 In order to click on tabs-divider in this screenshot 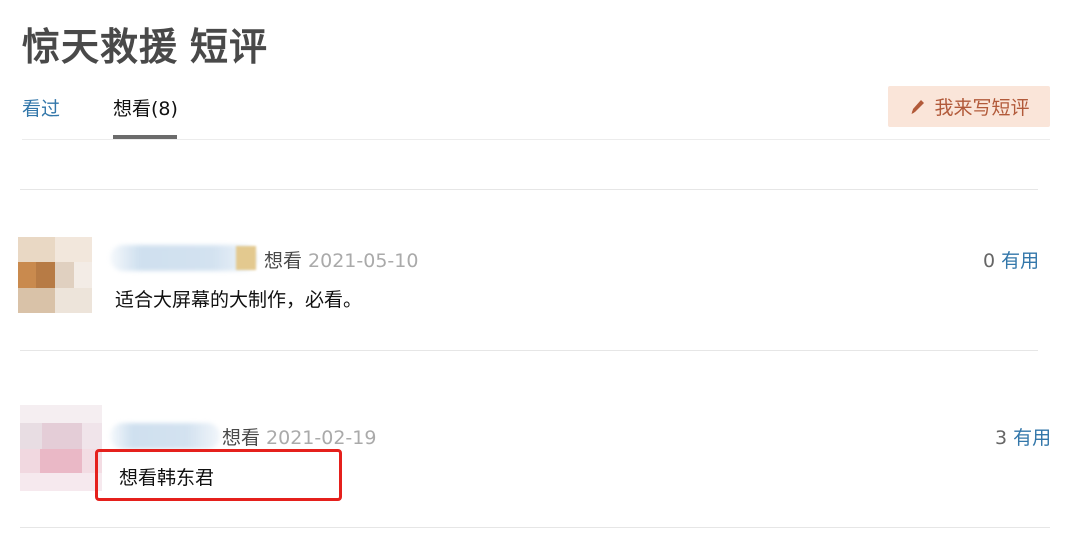, I will do `click(536, 139)`.